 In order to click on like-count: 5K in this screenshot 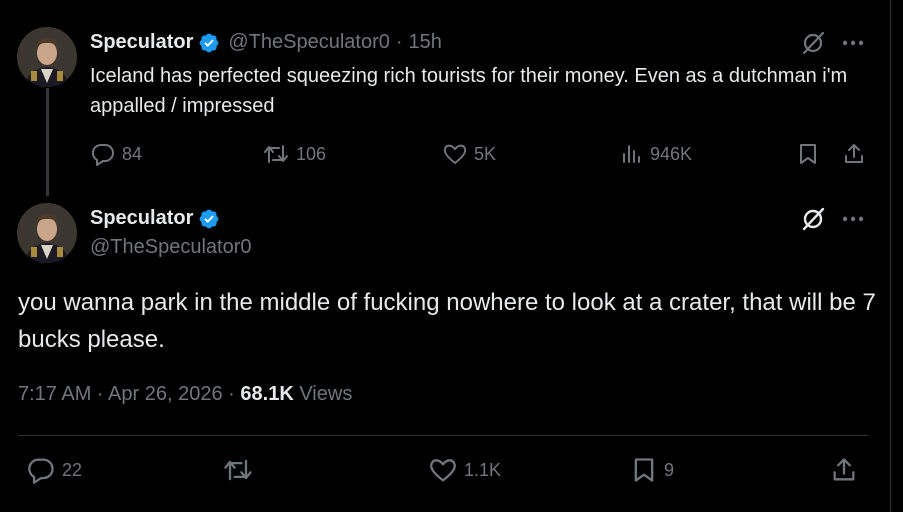, I will do `click(485, 153)`.